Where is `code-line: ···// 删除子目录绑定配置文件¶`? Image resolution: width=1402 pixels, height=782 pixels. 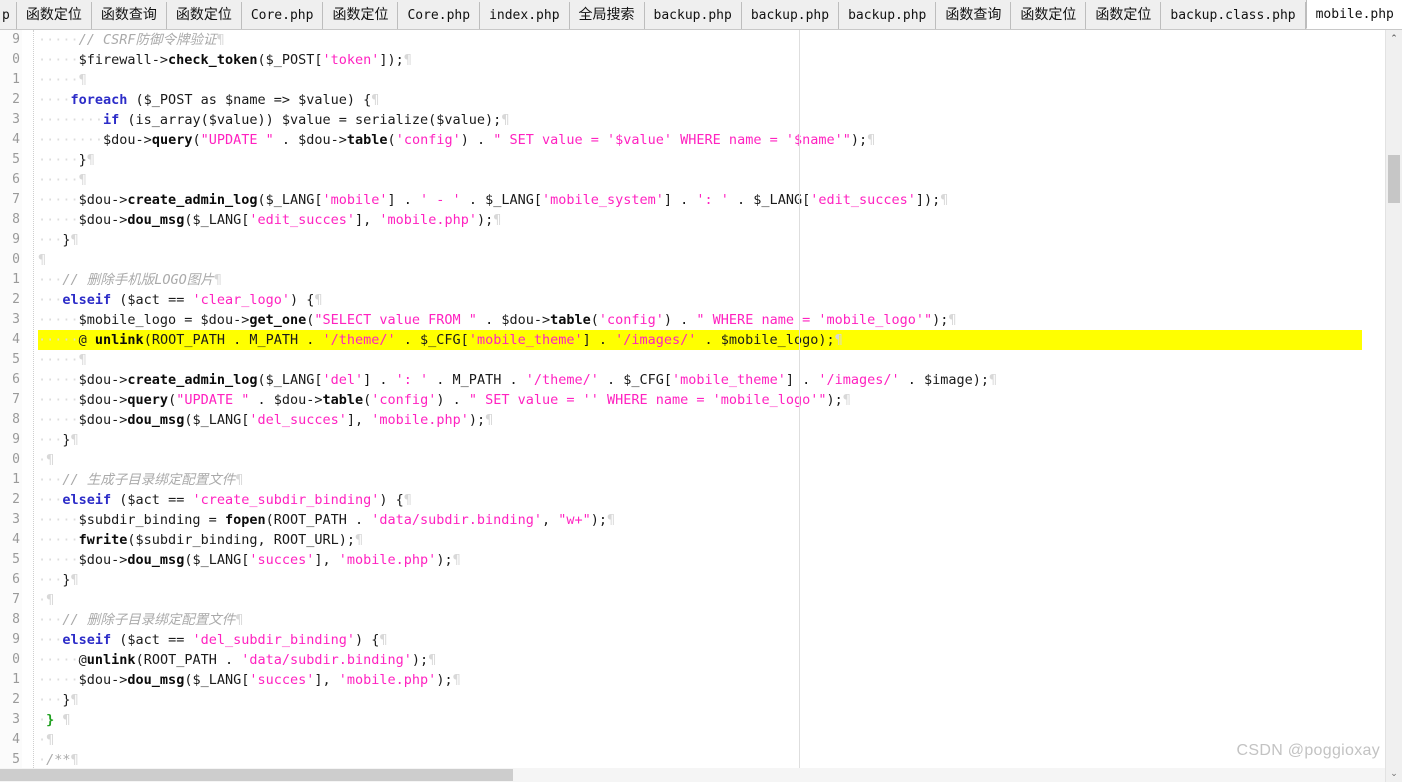
code-line: ···// 删除子目录绑定配置文件¶ is located at coordinates (700, 620).